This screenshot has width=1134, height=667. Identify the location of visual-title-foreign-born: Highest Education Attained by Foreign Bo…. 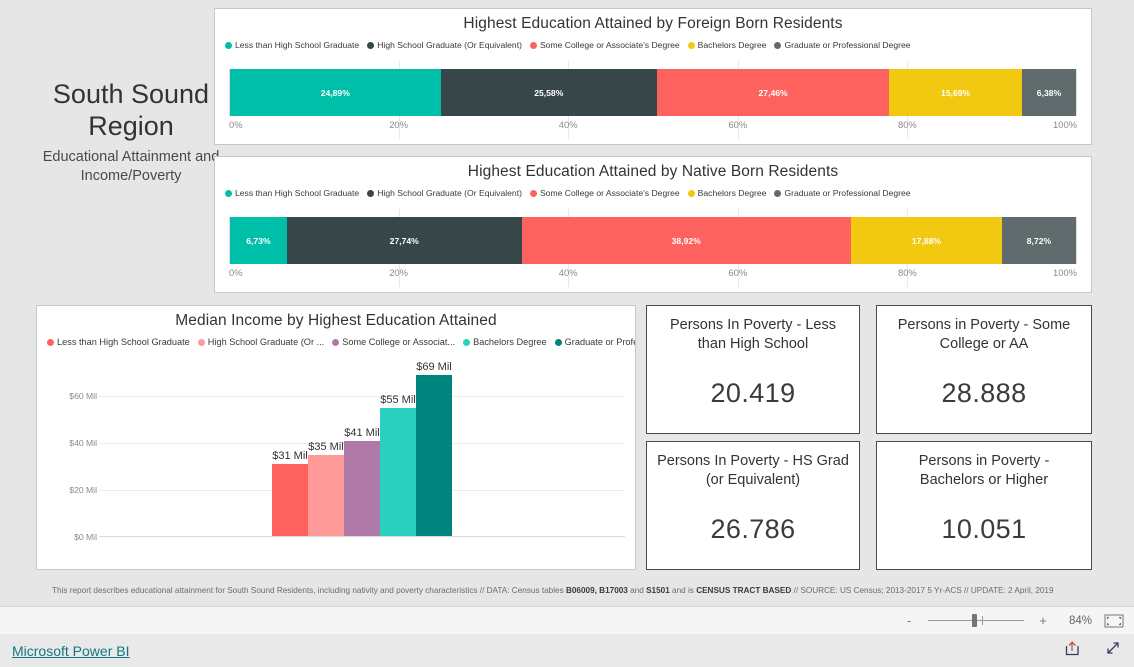
(653, 23).